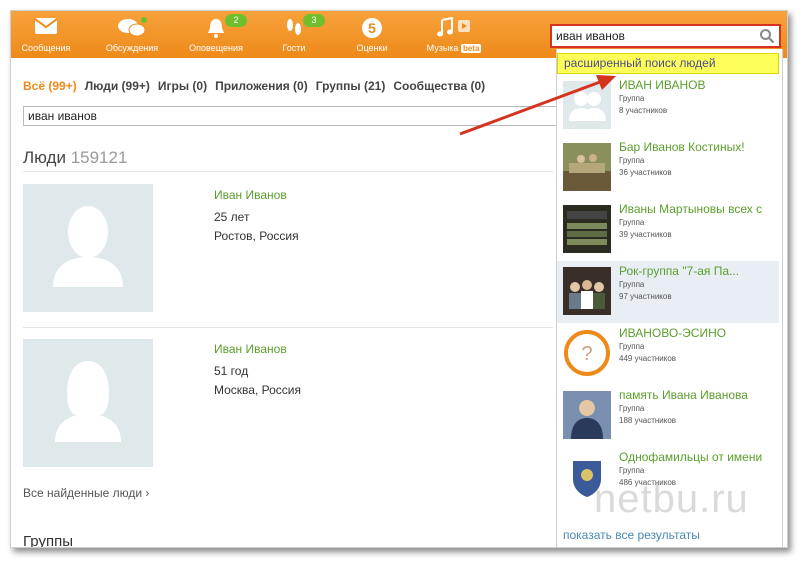 The height and width of the screenshot is (564, 807). Describe the element at coordinates (50, 86) in the screenshot. I see `filter-all: Всё (99+)` at that location.